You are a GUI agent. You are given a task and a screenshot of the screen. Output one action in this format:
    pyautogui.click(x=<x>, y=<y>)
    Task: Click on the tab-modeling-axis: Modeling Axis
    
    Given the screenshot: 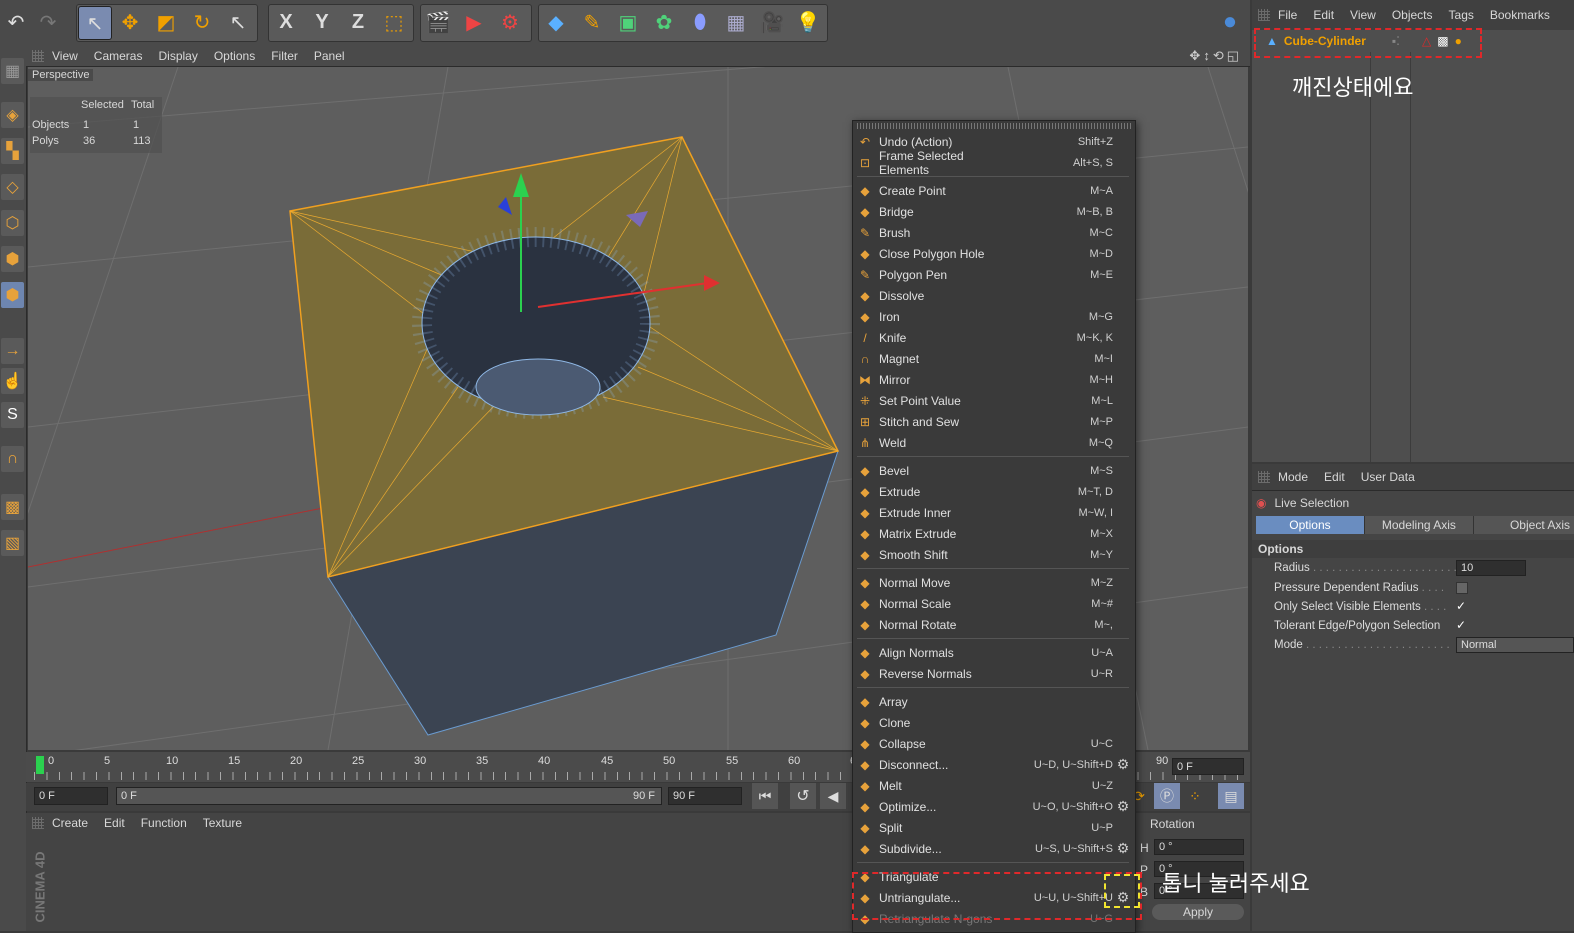 What is the action you would take?
    pyautogui.click(x=1418, y=525)
    